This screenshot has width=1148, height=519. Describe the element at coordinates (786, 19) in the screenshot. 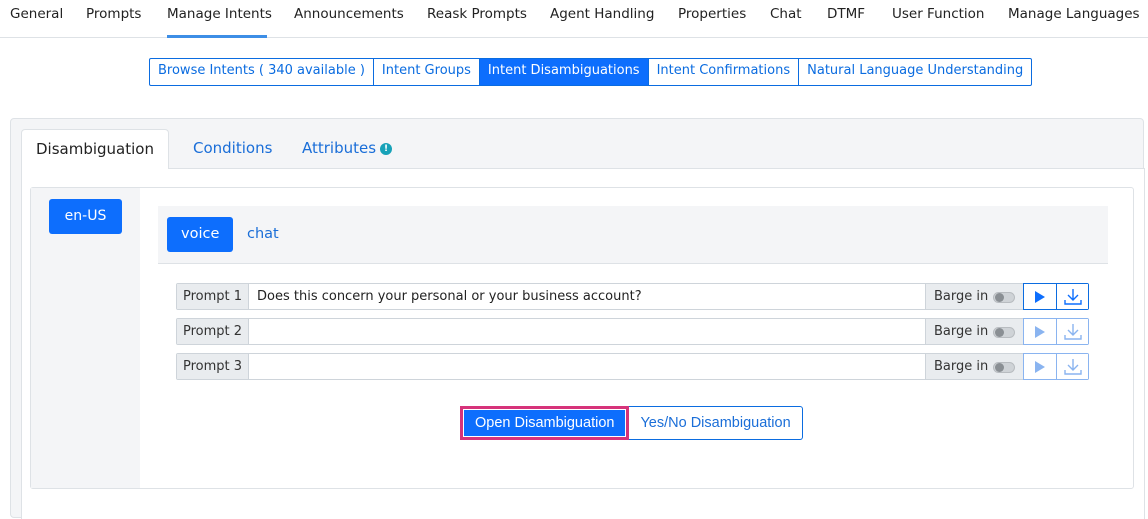

I see `nav-item-chat: Chat` at that location.